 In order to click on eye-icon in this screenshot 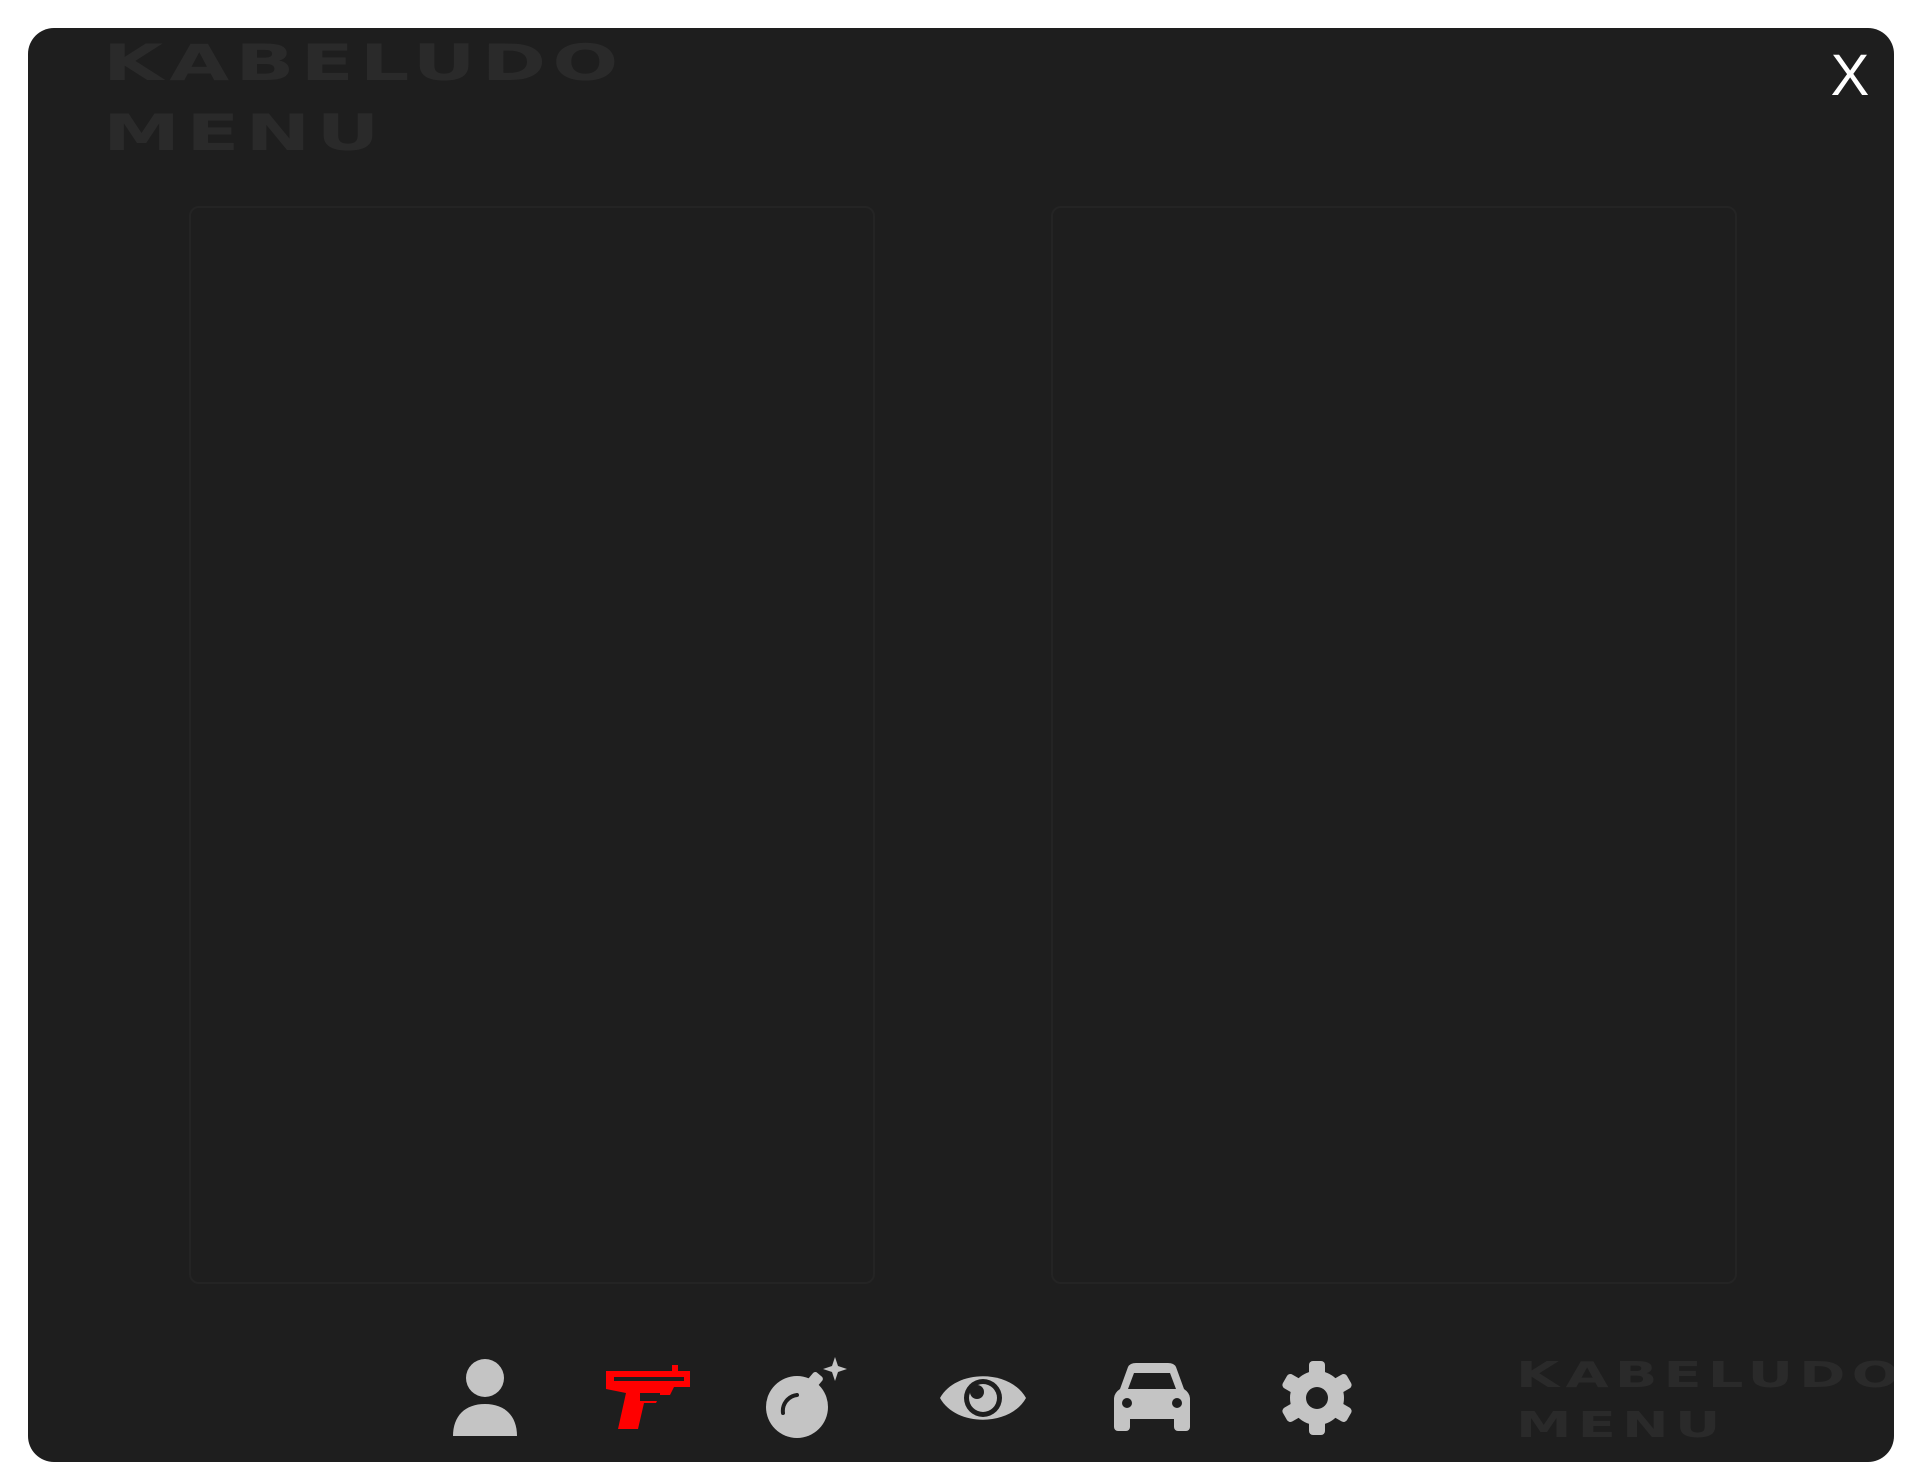, I will do `click(983, 1398)`.